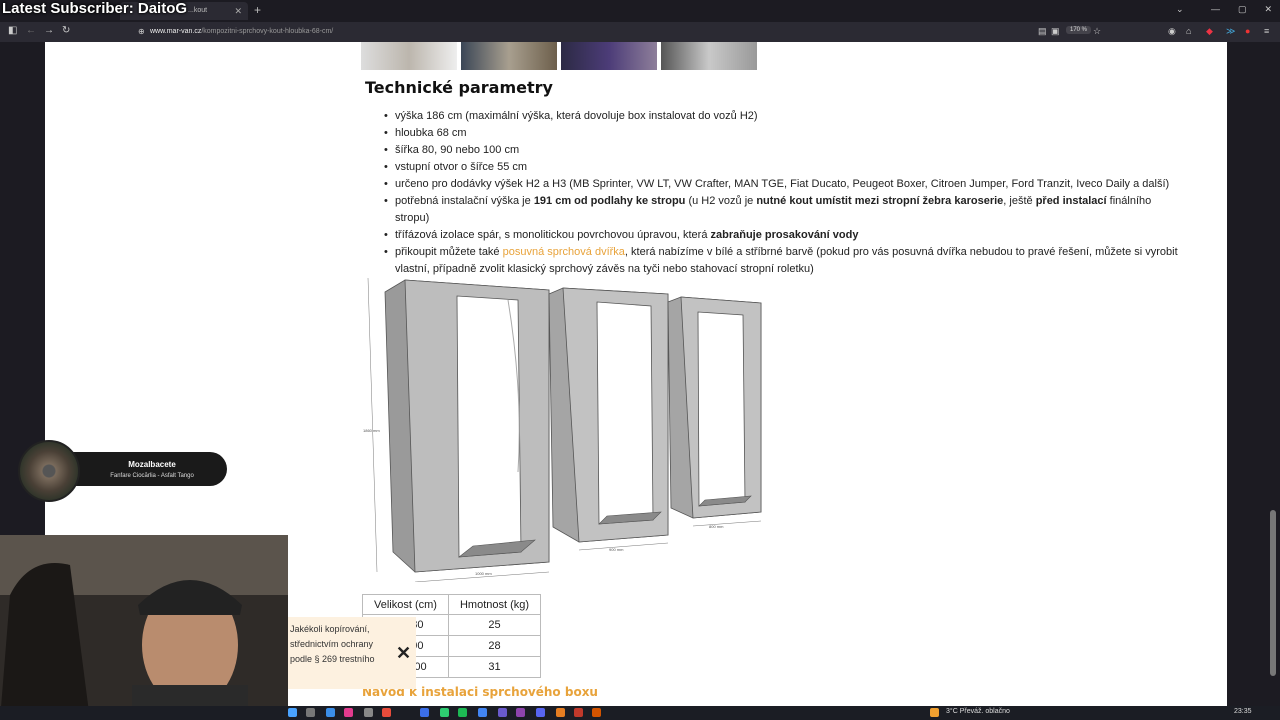 This screenshot has height=720, width=1280. What do you see at coordinates (267, 31) in the screenshot?
I see `url-path: /kompozitni-sprchovy-kout-hloubka-68-cm/` at bounding box center [267, 31].